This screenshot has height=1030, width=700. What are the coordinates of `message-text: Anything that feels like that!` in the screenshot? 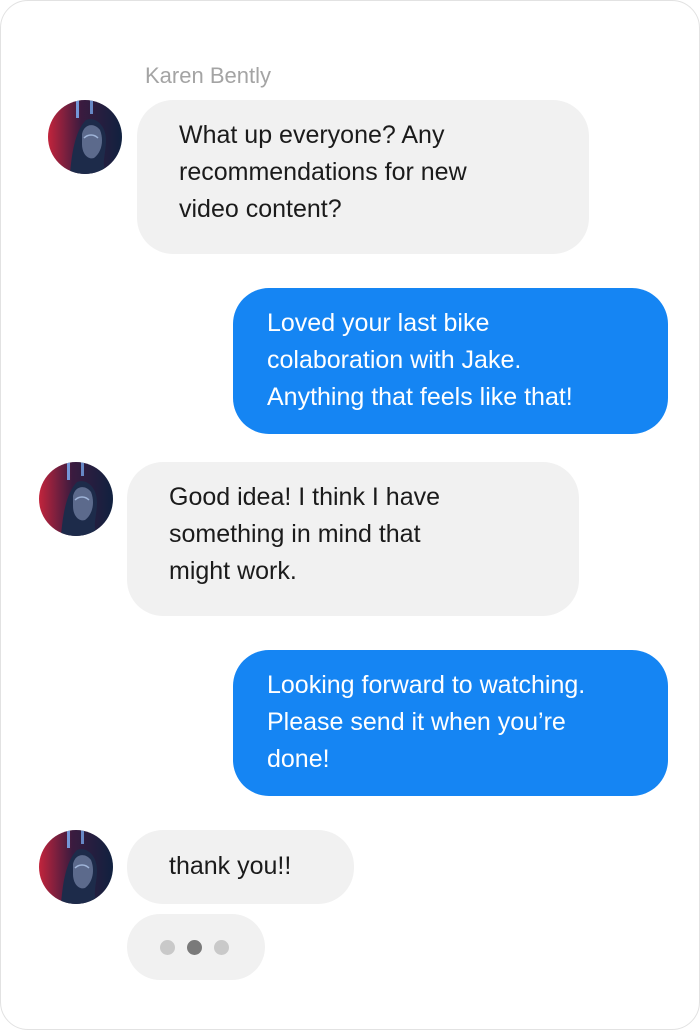 It's located at (420, 397).